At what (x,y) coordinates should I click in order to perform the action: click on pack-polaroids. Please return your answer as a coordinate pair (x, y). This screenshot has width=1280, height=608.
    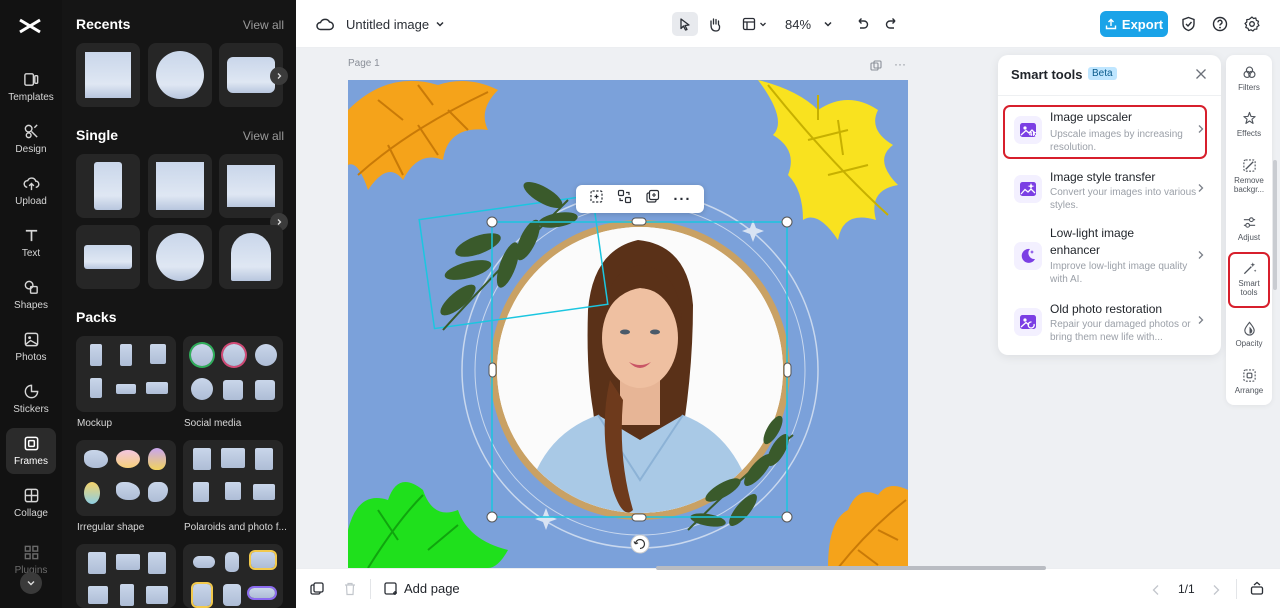
    Looking at the image, I should click on (233, 478).